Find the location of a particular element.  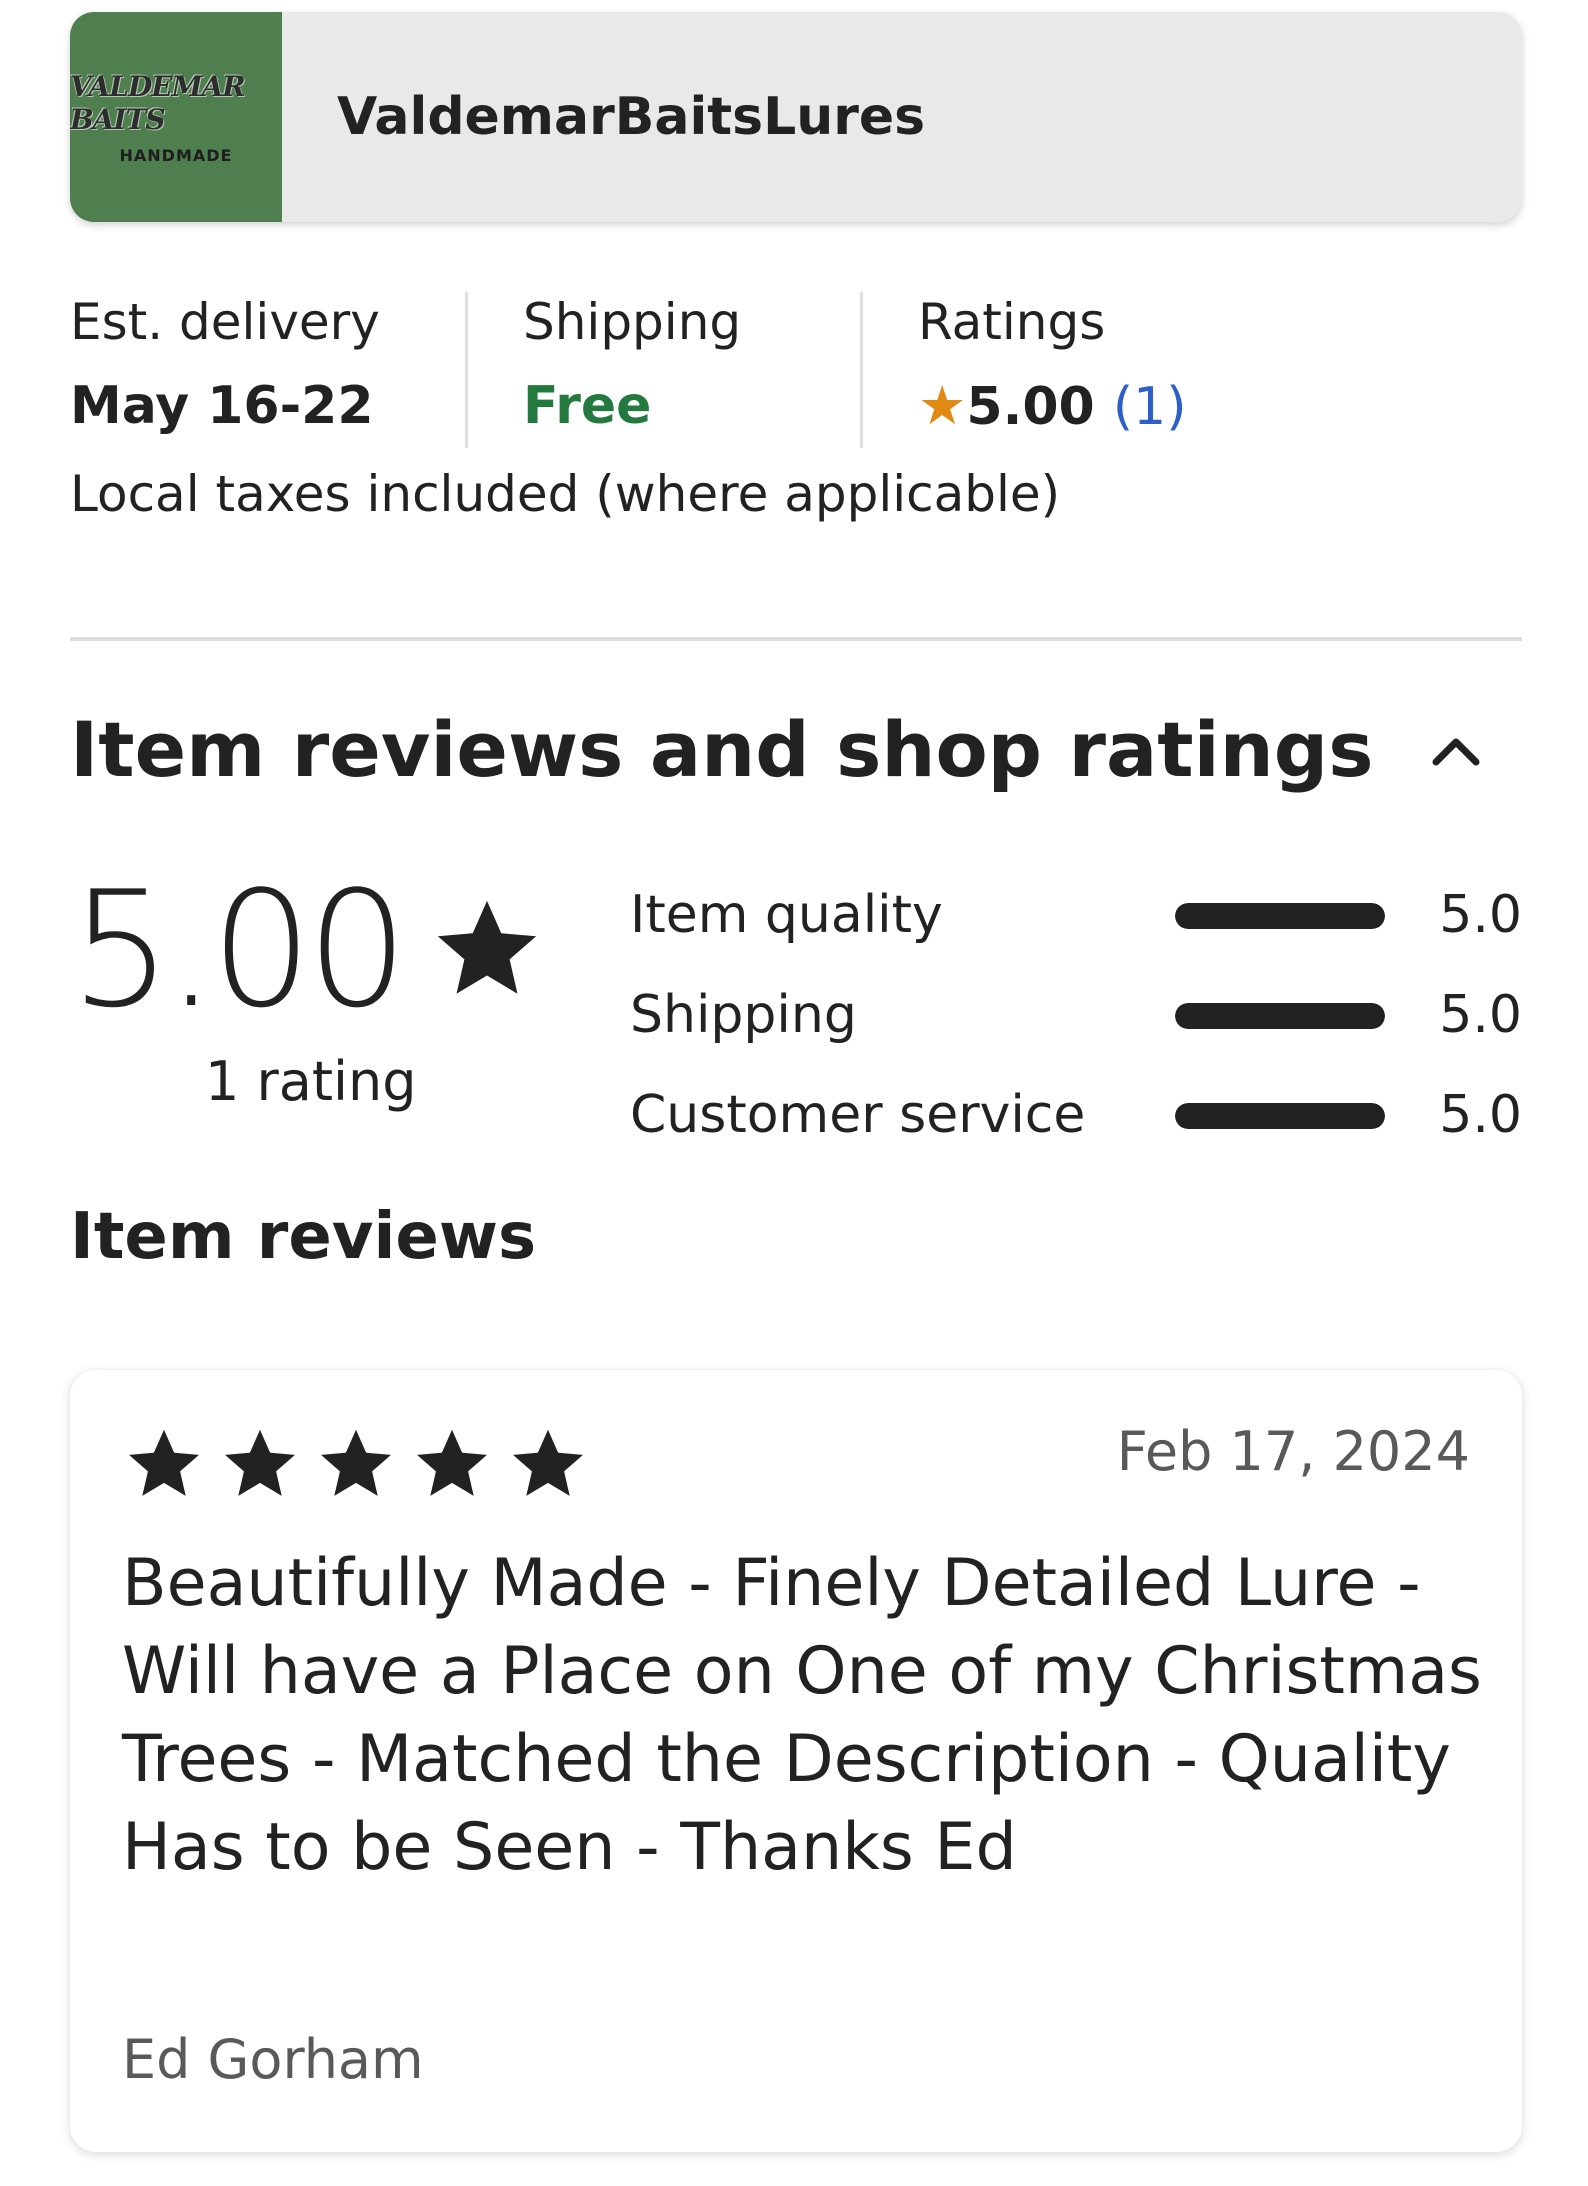

review-date: Feb 17, 2024 is located at coordinates (1293, 1451).